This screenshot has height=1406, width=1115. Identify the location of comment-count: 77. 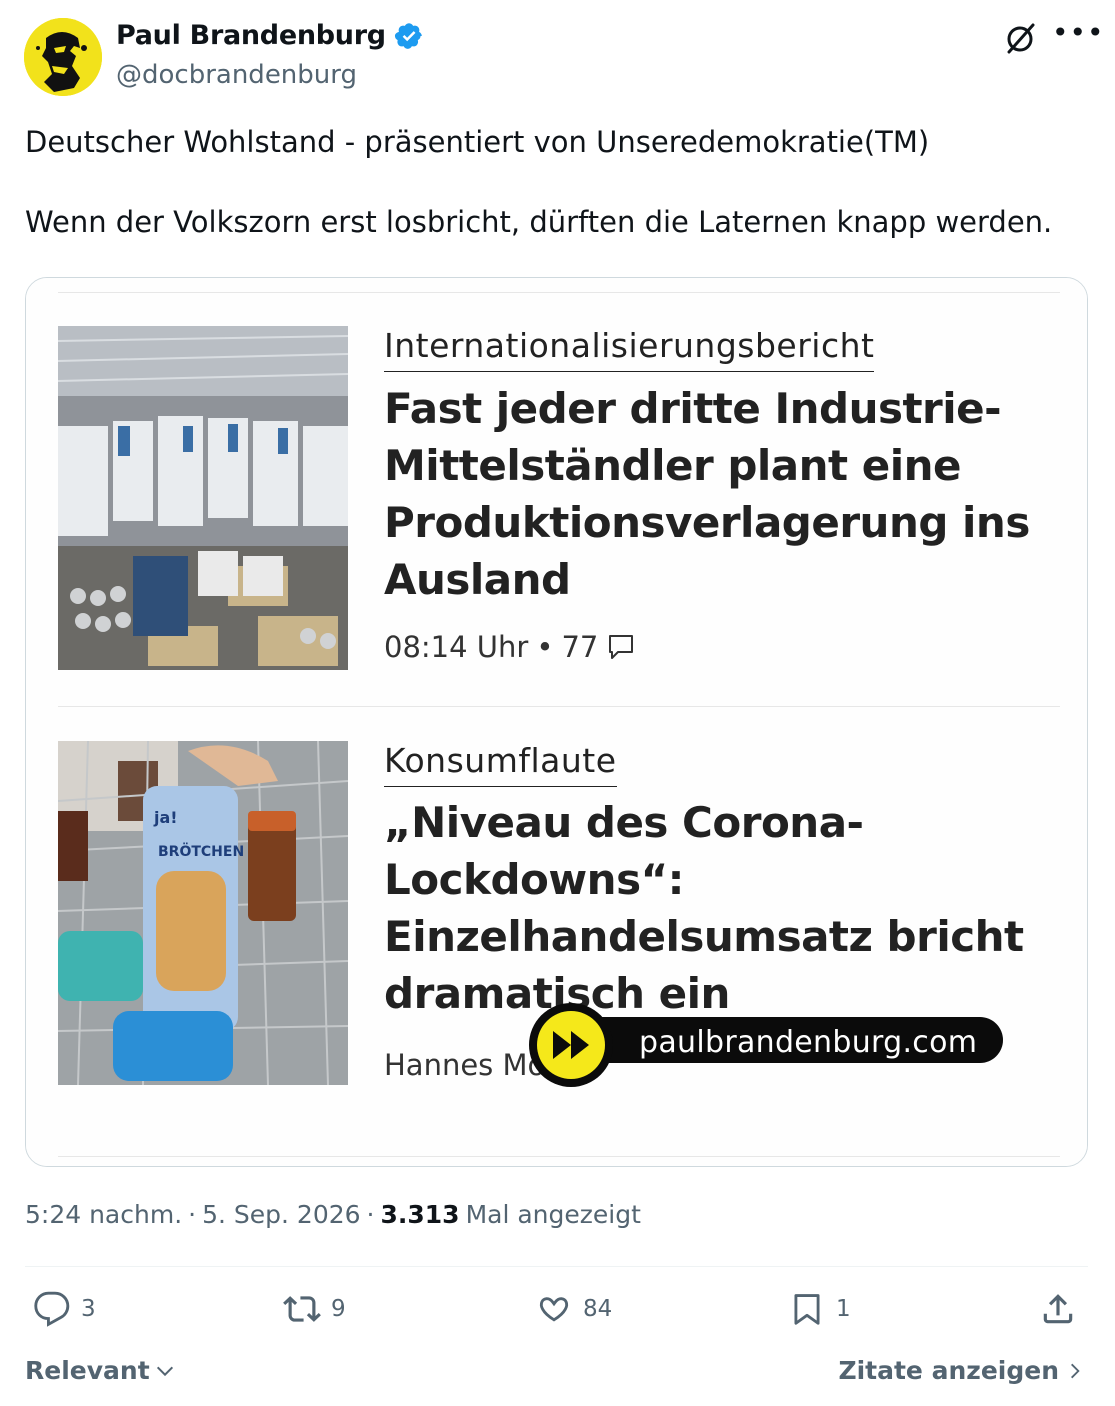
(580, 647).